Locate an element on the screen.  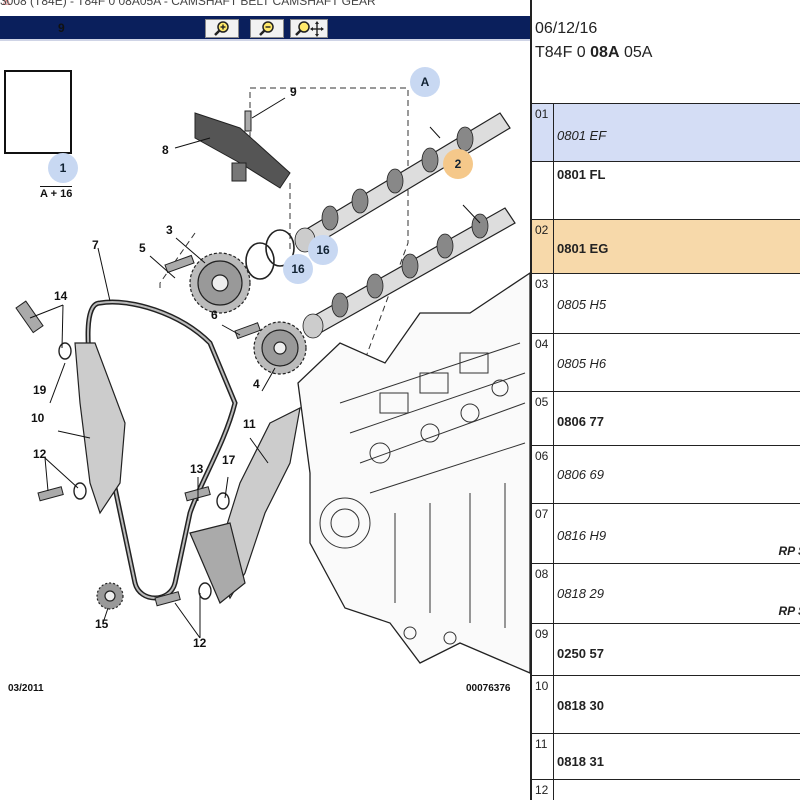
part-reference: 0805 H5 is located at coordinates (581, 304).